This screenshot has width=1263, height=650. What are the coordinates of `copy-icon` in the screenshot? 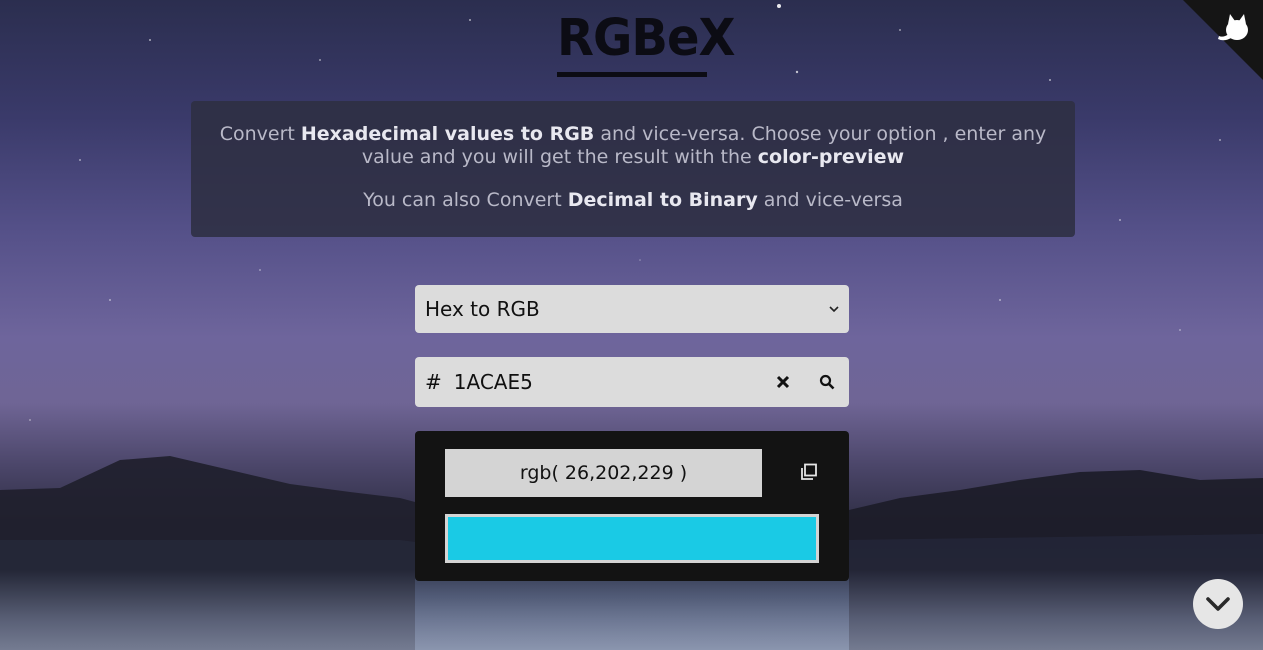 It's located at (809, 471).